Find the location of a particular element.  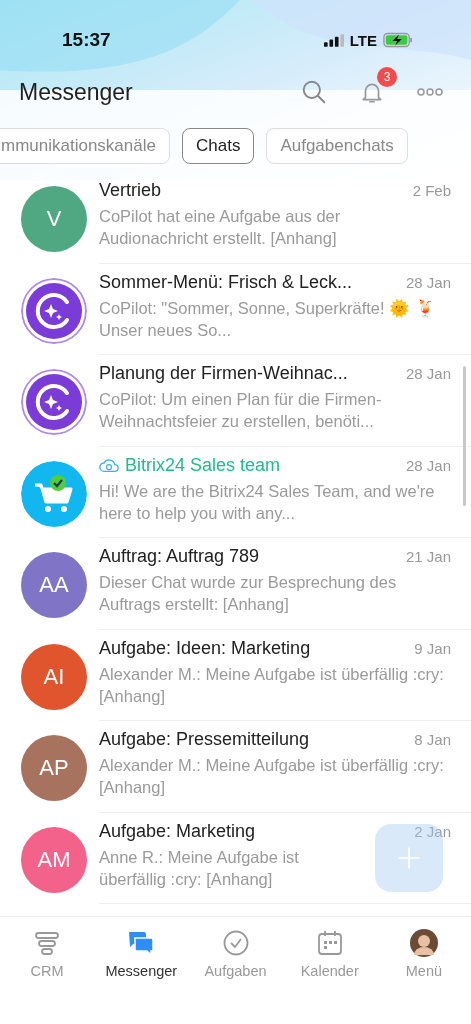

chat-title: Aufgabe: Ideen: Marketing is located at coordinates (205, 648).